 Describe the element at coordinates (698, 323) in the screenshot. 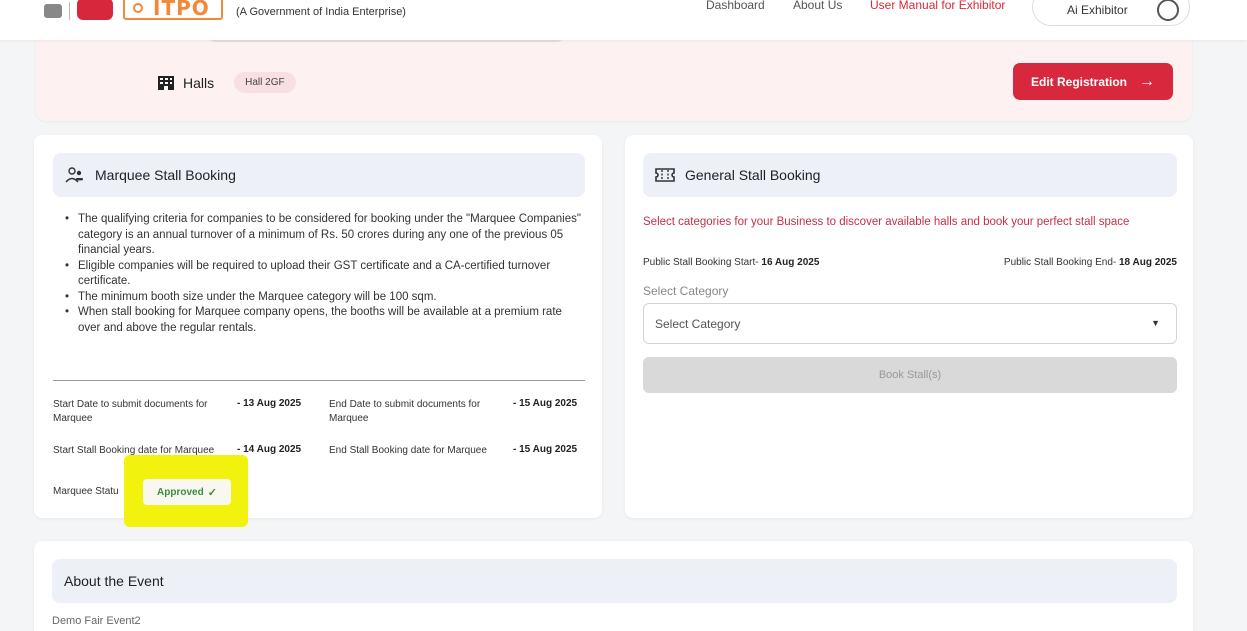

I see `category-select-value: Select Category` at that location.